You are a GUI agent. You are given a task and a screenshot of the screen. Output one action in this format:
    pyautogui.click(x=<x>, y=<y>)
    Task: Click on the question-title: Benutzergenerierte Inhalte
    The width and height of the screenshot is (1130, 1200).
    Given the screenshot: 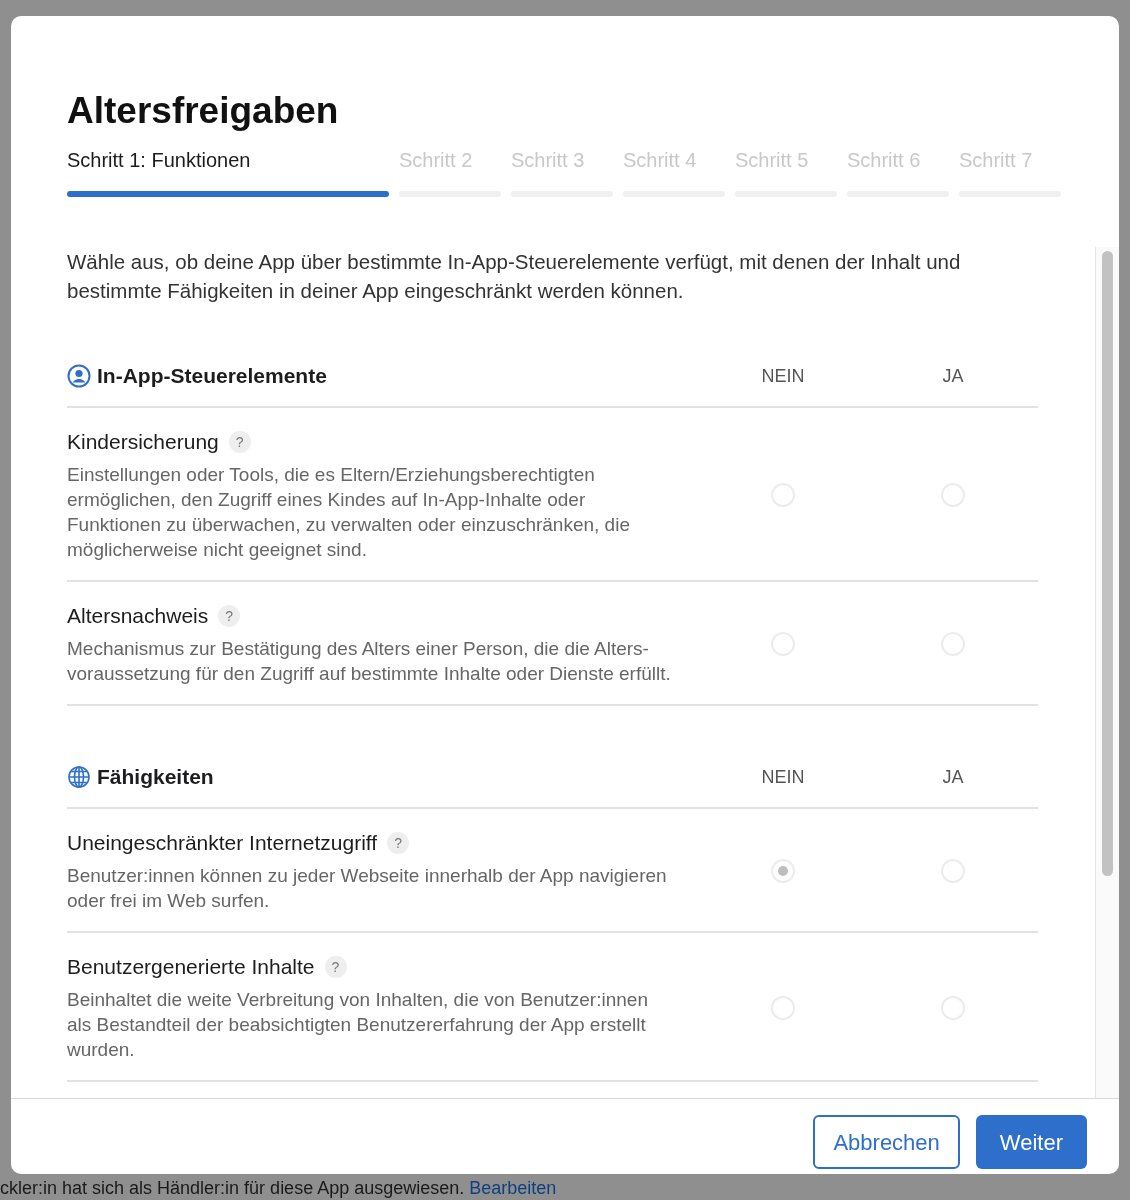 What is the action you would take?
    pyautogui.click(x=191, y=967)
    